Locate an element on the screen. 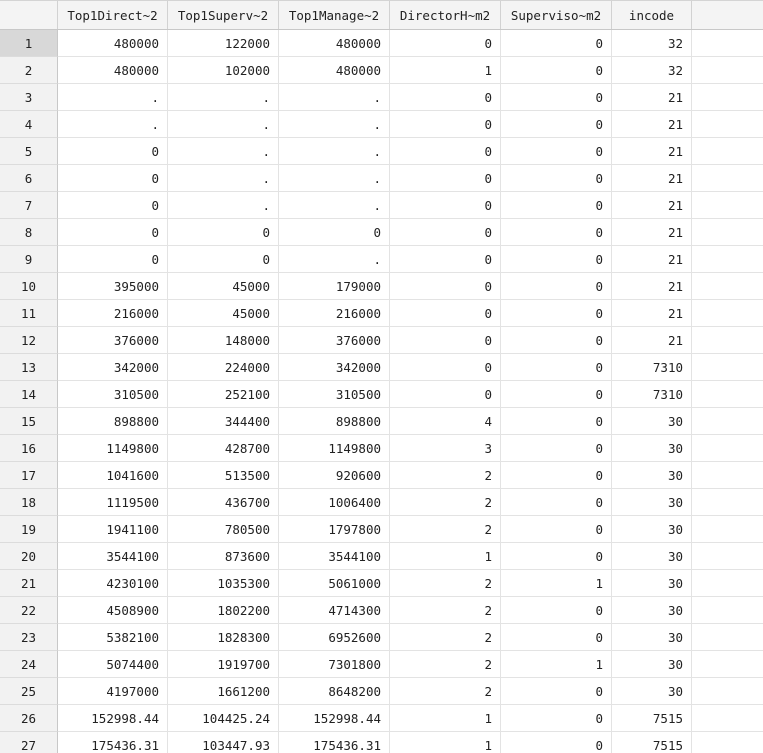 This screenshot has width=763, height=753. table-cell: 1919700 is located at coordinates (223, 664).